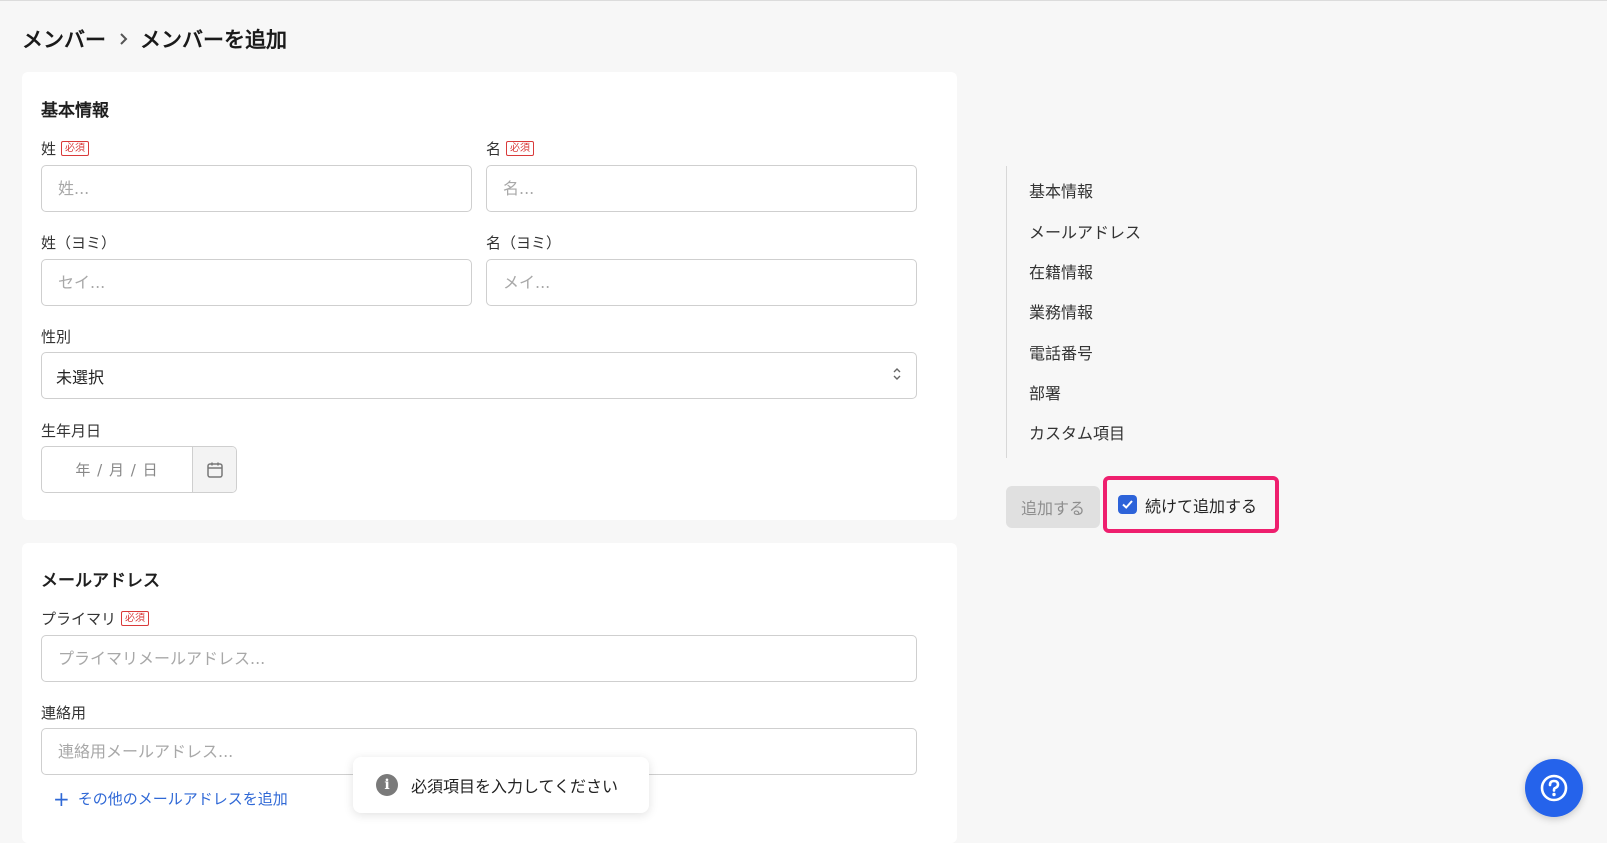 This screenshot has height=843, width=1607. I want to click on first-name-label: 名 必須, so click(510, 148).